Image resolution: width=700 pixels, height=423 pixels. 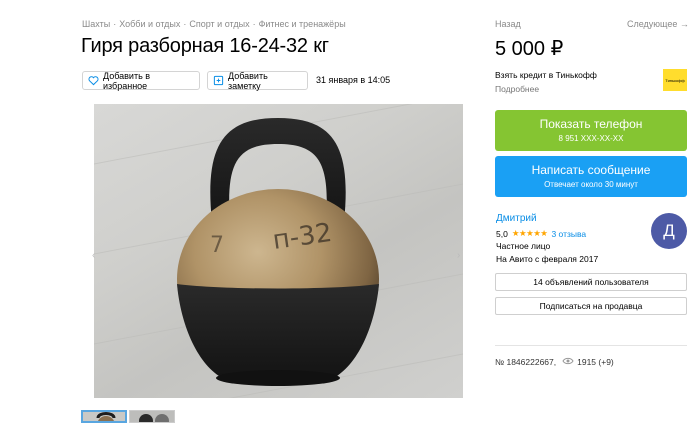 What do you see at coordinates (546, 82) in the screenshot?
I see `credit-offer: Взять кредит в Тинькофф Подробнее` at bounding box center [546, 82].